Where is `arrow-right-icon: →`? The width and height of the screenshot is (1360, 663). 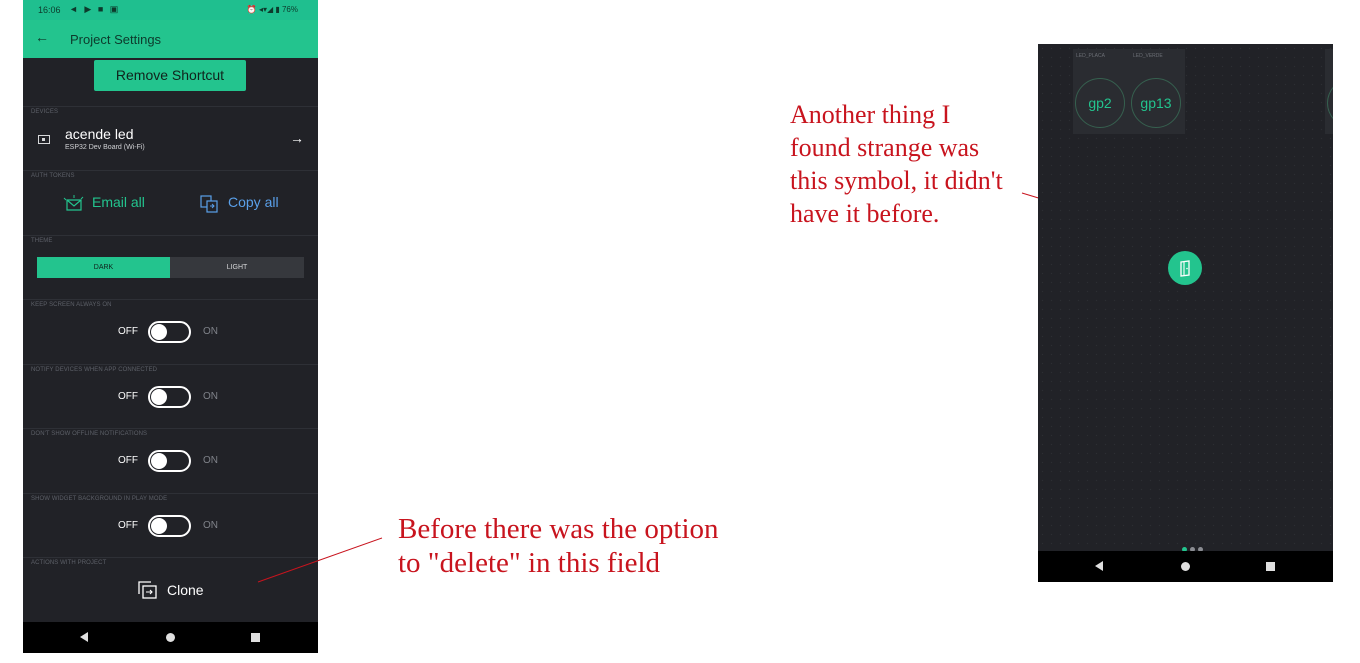 arrow-right-icon: → is located at coordinates (297, 138).